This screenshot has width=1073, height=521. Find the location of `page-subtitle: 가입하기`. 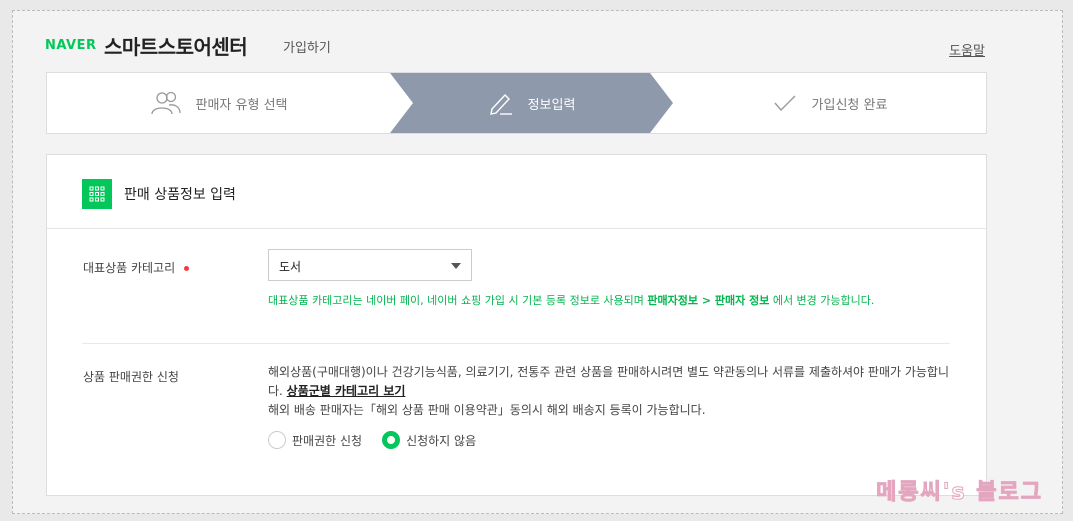

page-subtitle: 가입하기 is located at coordinates (307, 48).